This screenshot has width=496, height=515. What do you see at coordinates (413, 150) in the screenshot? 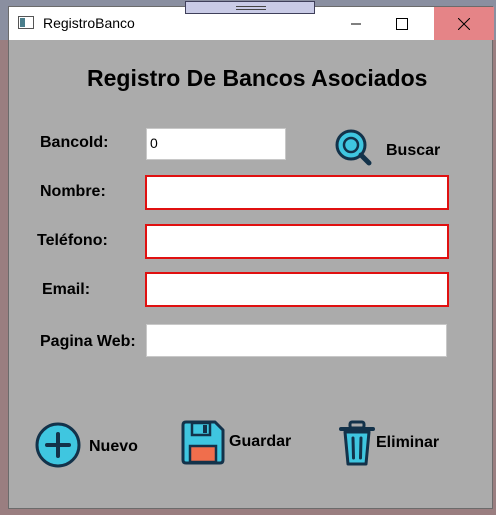
I see `search-button-label: Buscar` at bounding box center [413, 150].